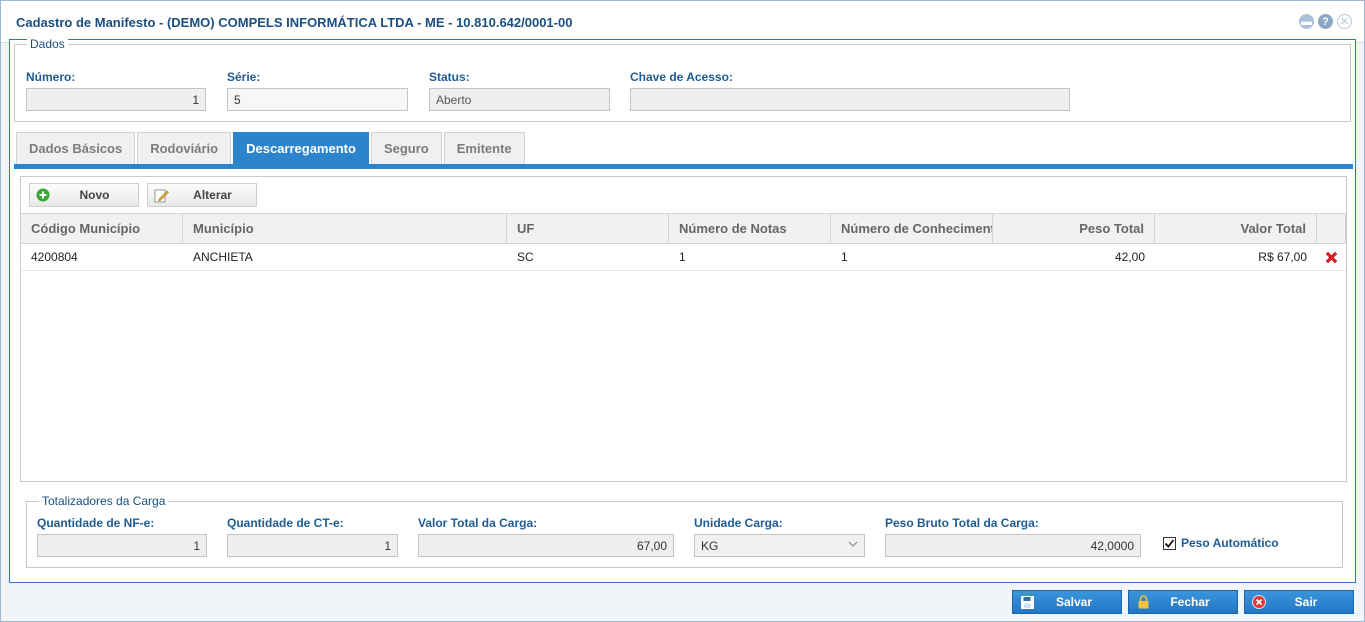 This screenshot has width=1365, height=622. What do you see at coordinates (1074, 602) in the screenshot?
I see `salvar-label: Salvar` at bounding box center [1074, 602].